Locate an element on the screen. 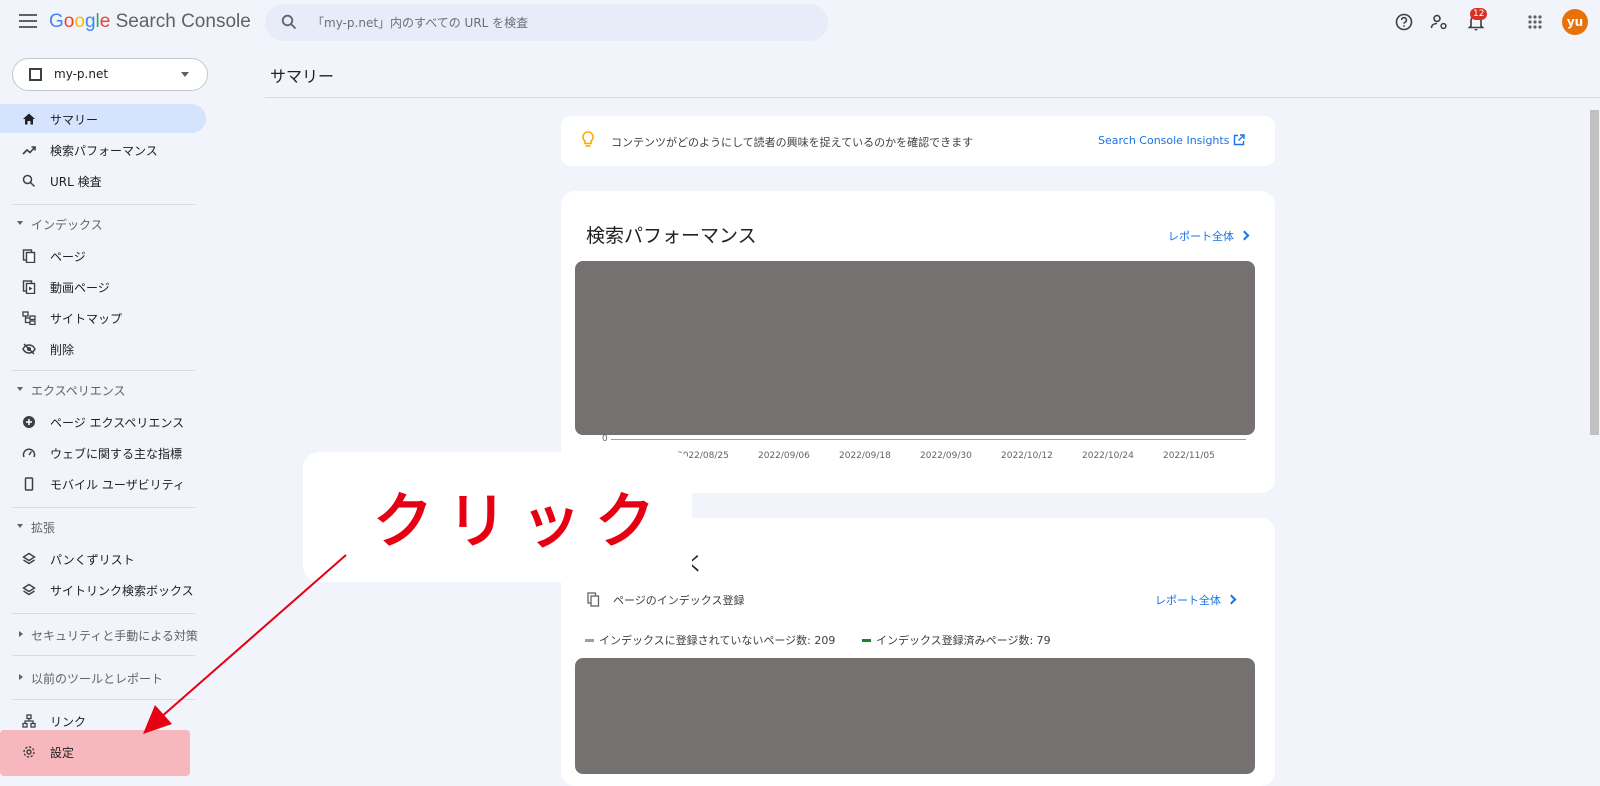 The height and width of the screenshot is (786, 1600). sidebar-section-security: セキュリティと手動による対策 is located at coordinates (100, 635).